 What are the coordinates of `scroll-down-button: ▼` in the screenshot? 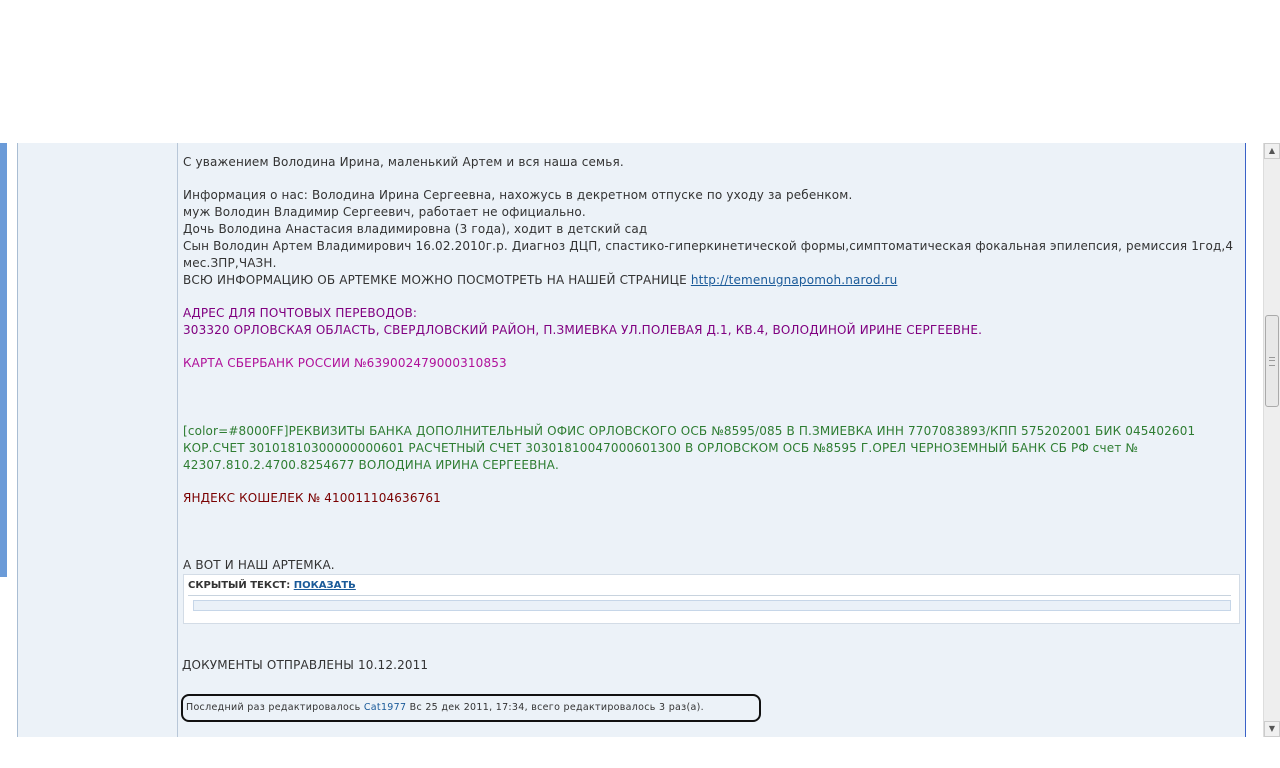 It's located at (1272, 729).